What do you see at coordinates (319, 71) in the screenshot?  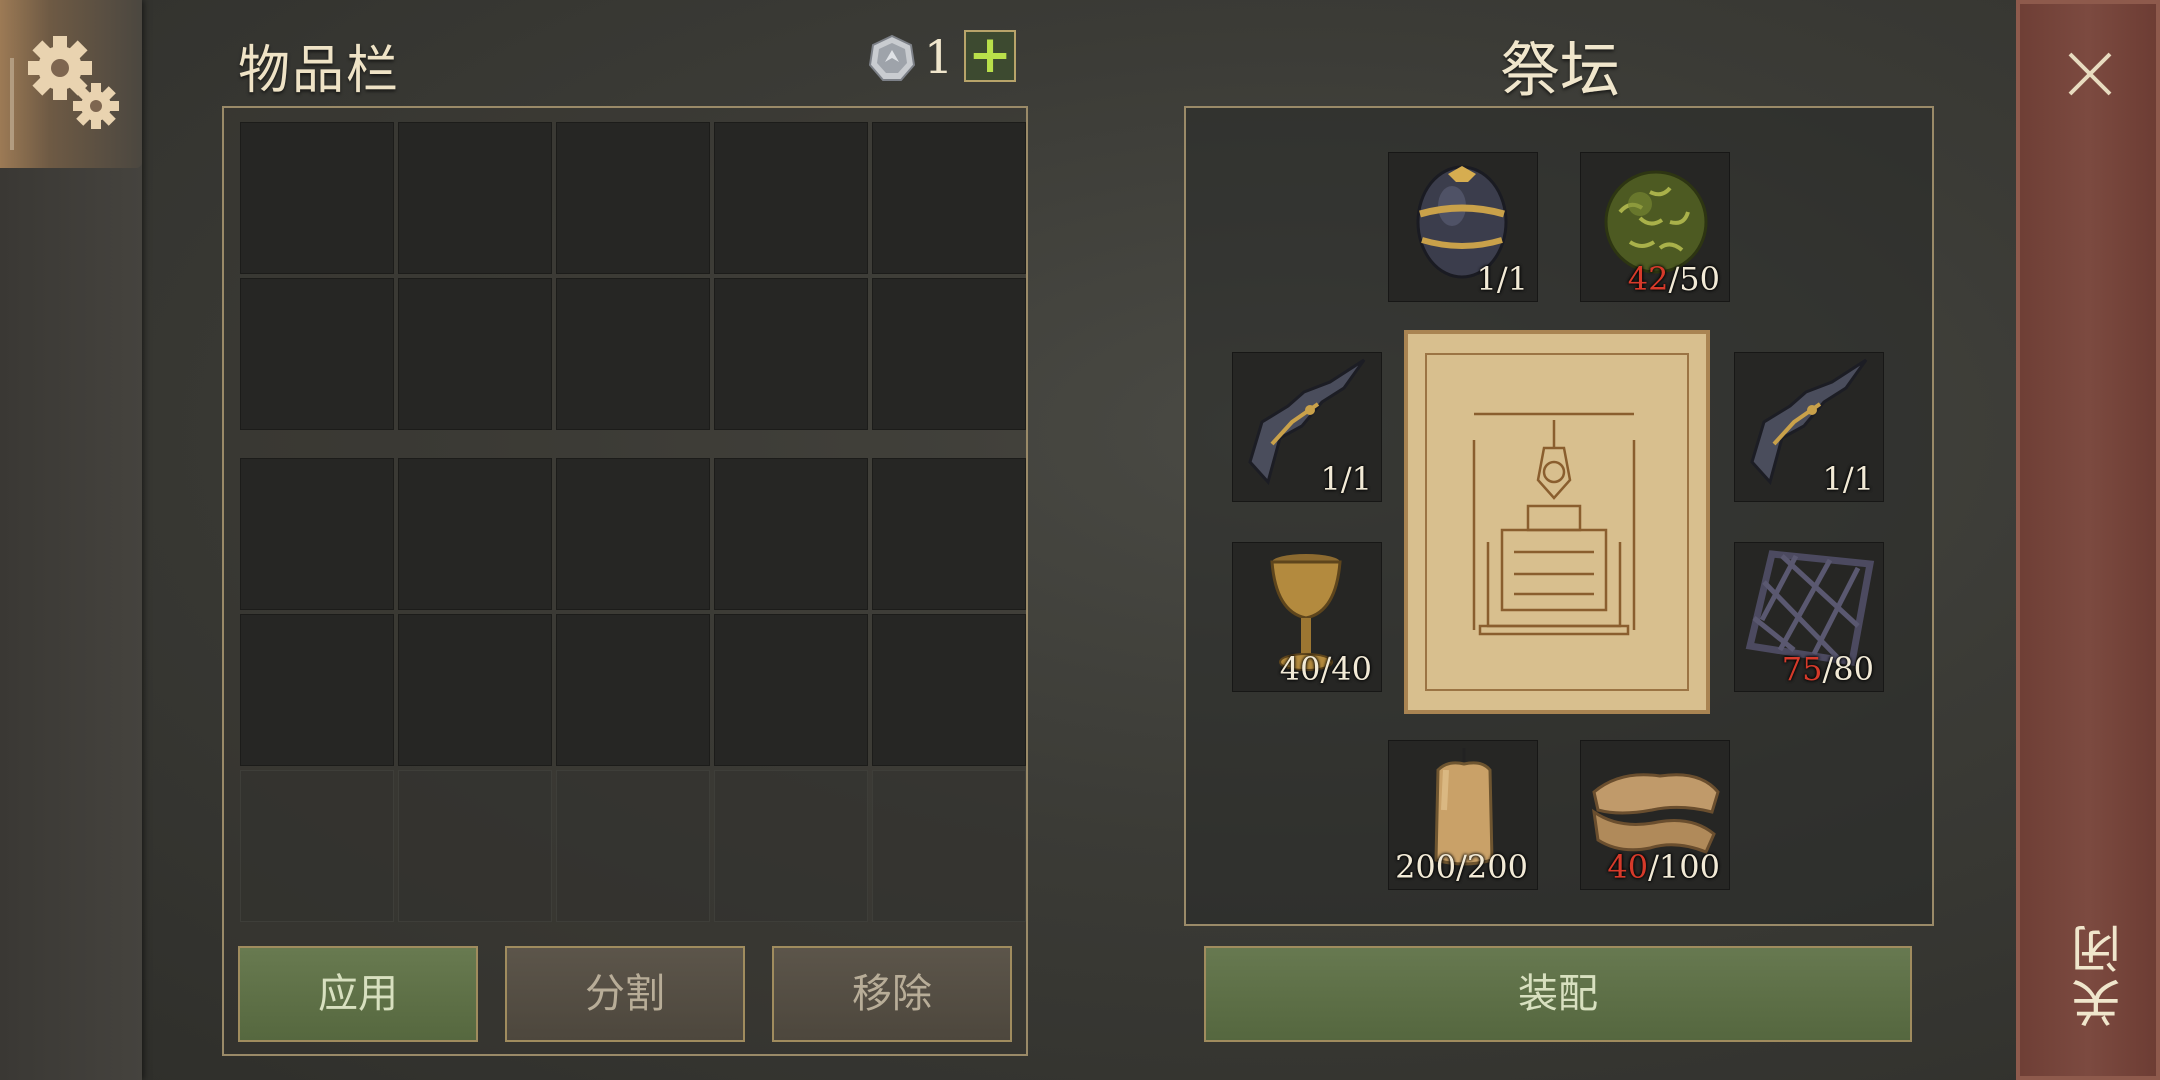 I see `inventory-title: 物品栏` at bounding box center [319, 71].